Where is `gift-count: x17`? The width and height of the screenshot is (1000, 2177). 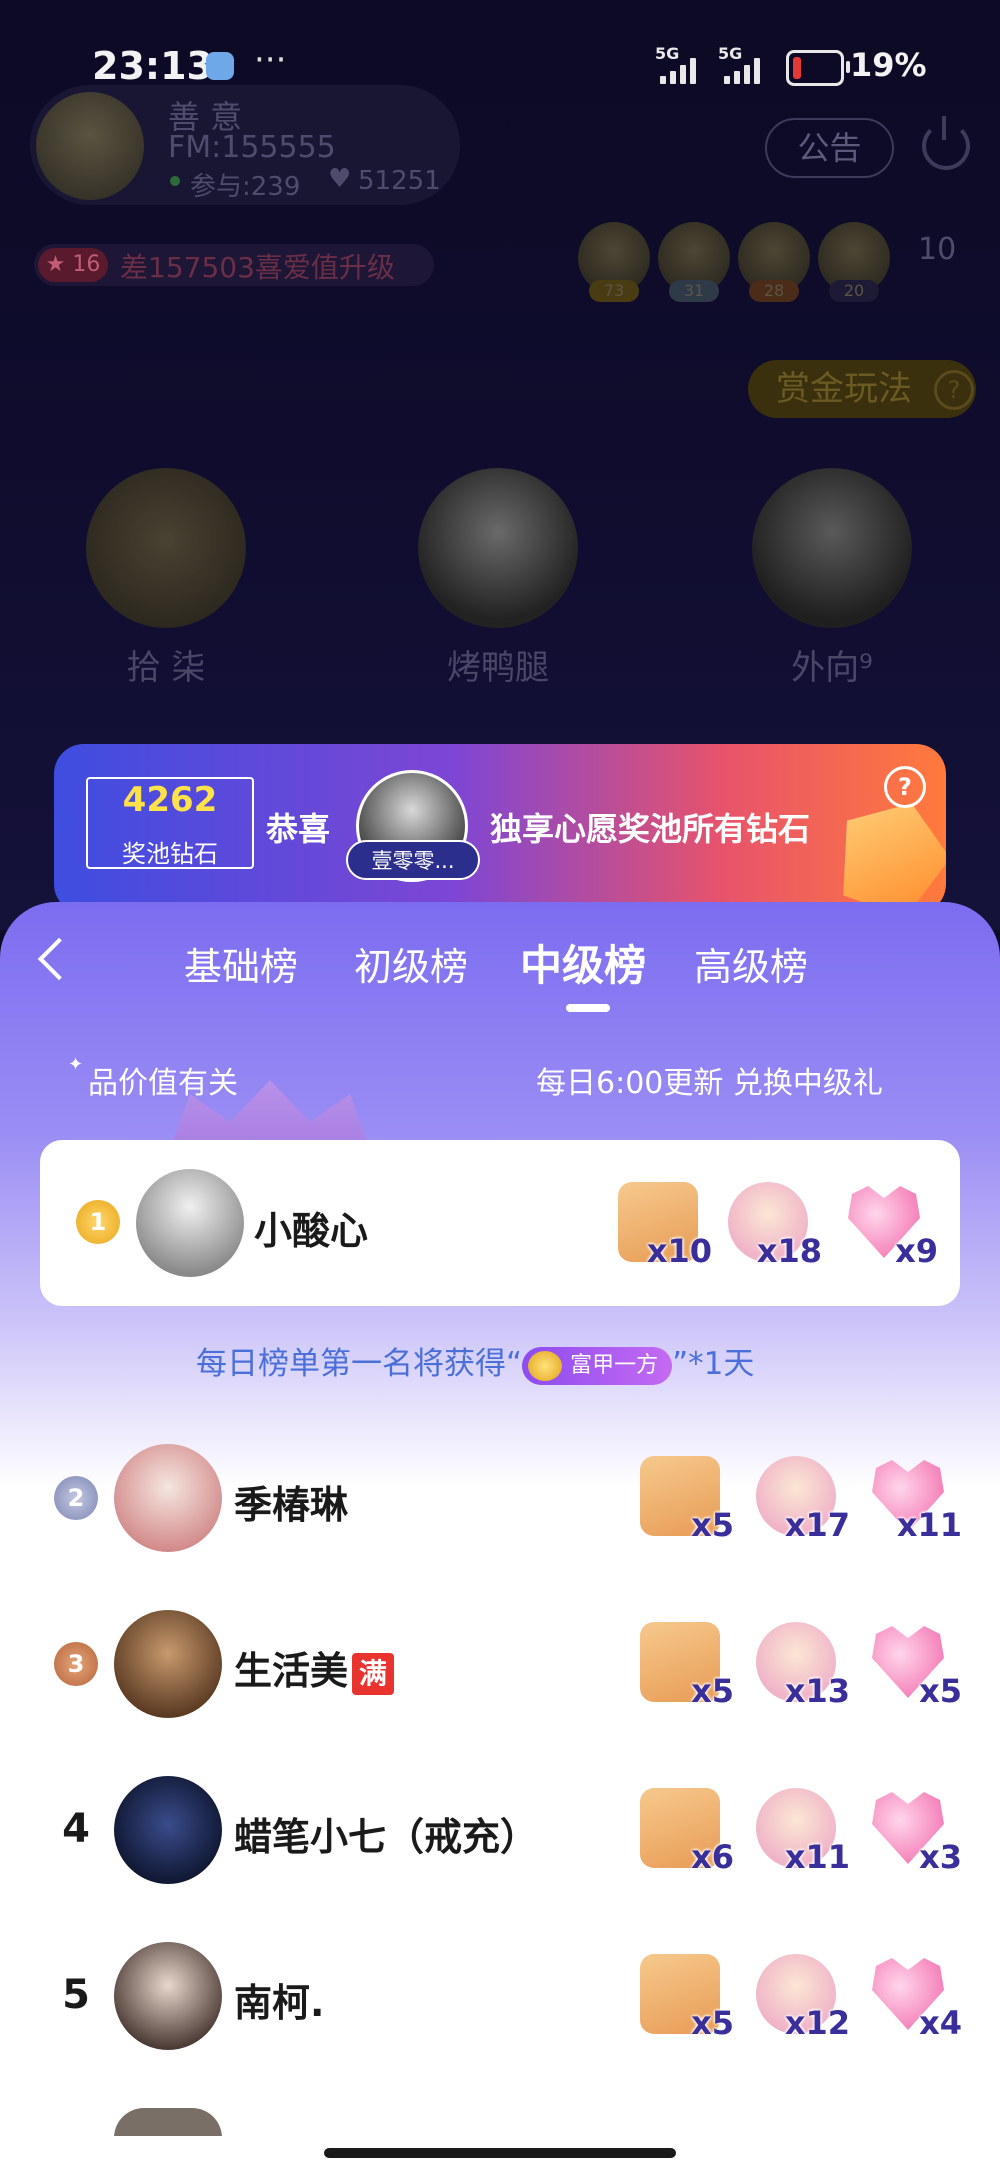
gift-count: x17 is located at coordinates (817, 1525).